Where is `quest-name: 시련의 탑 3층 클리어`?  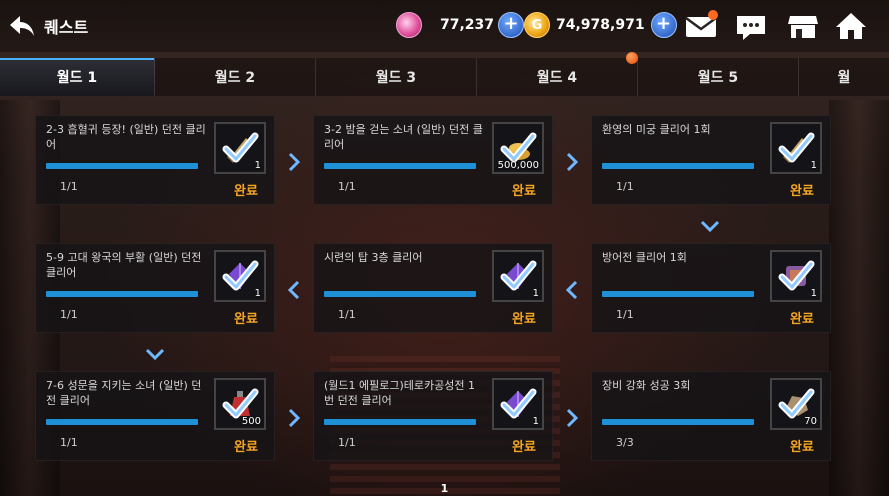 quest-name: 시련의 탑 3층 클리어 is located at coordinates (373, 257).